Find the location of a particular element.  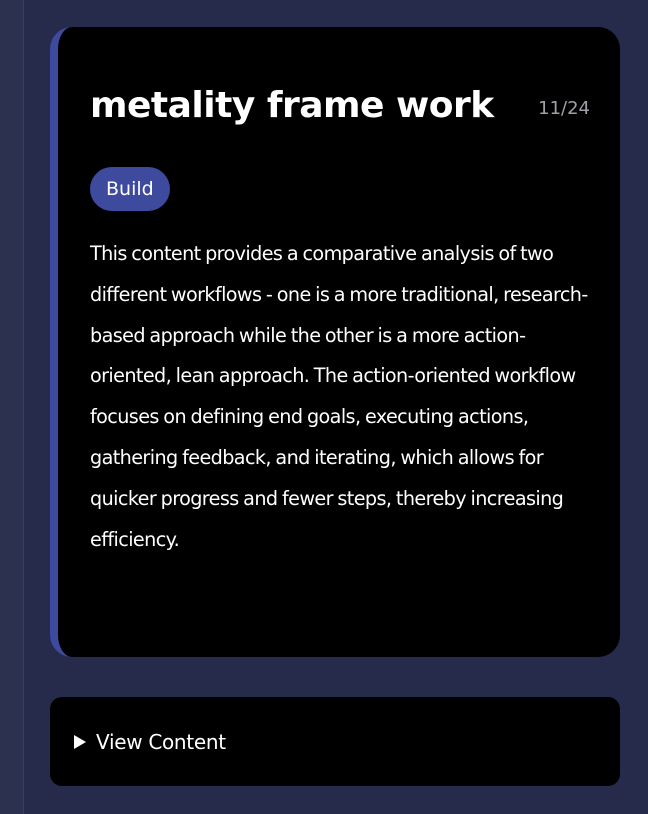

left-rail is located at coordinates (12, 407).